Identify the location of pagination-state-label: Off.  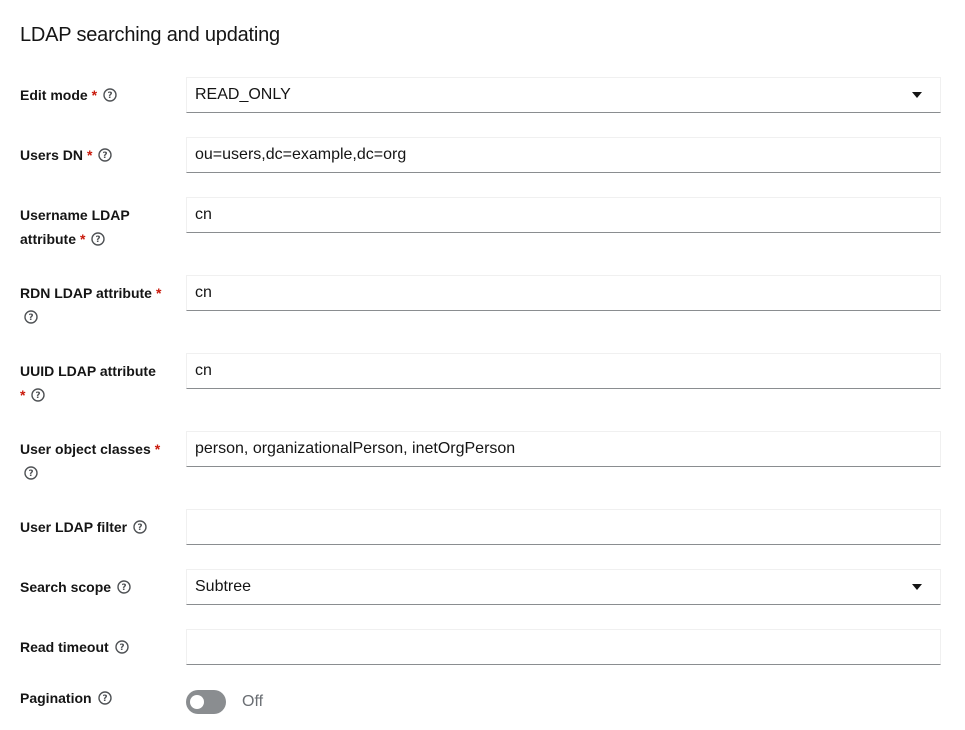
(253, 701).